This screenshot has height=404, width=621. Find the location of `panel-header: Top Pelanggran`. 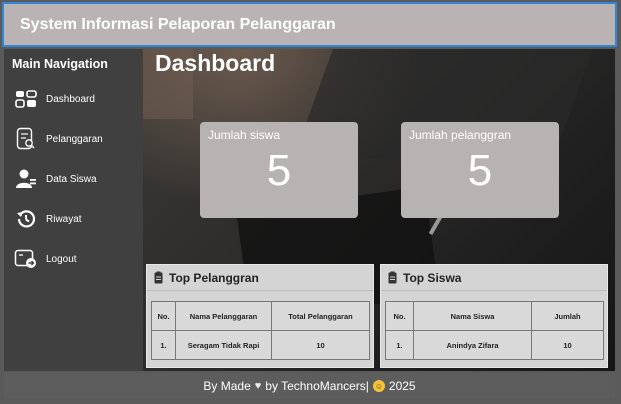

panel-header: Top Pelanggran is located at coordinates (260, 278).